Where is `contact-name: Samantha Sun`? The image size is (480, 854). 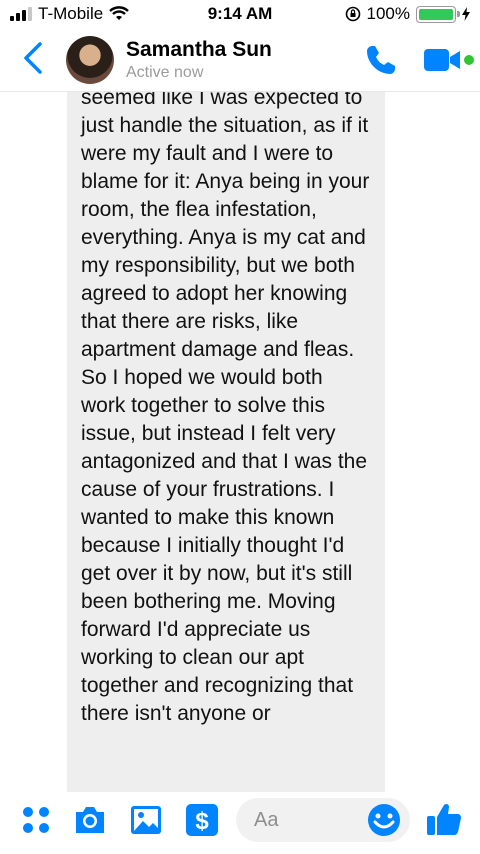 contact-name: Samantha Sun is located at coordinates (199, 50).